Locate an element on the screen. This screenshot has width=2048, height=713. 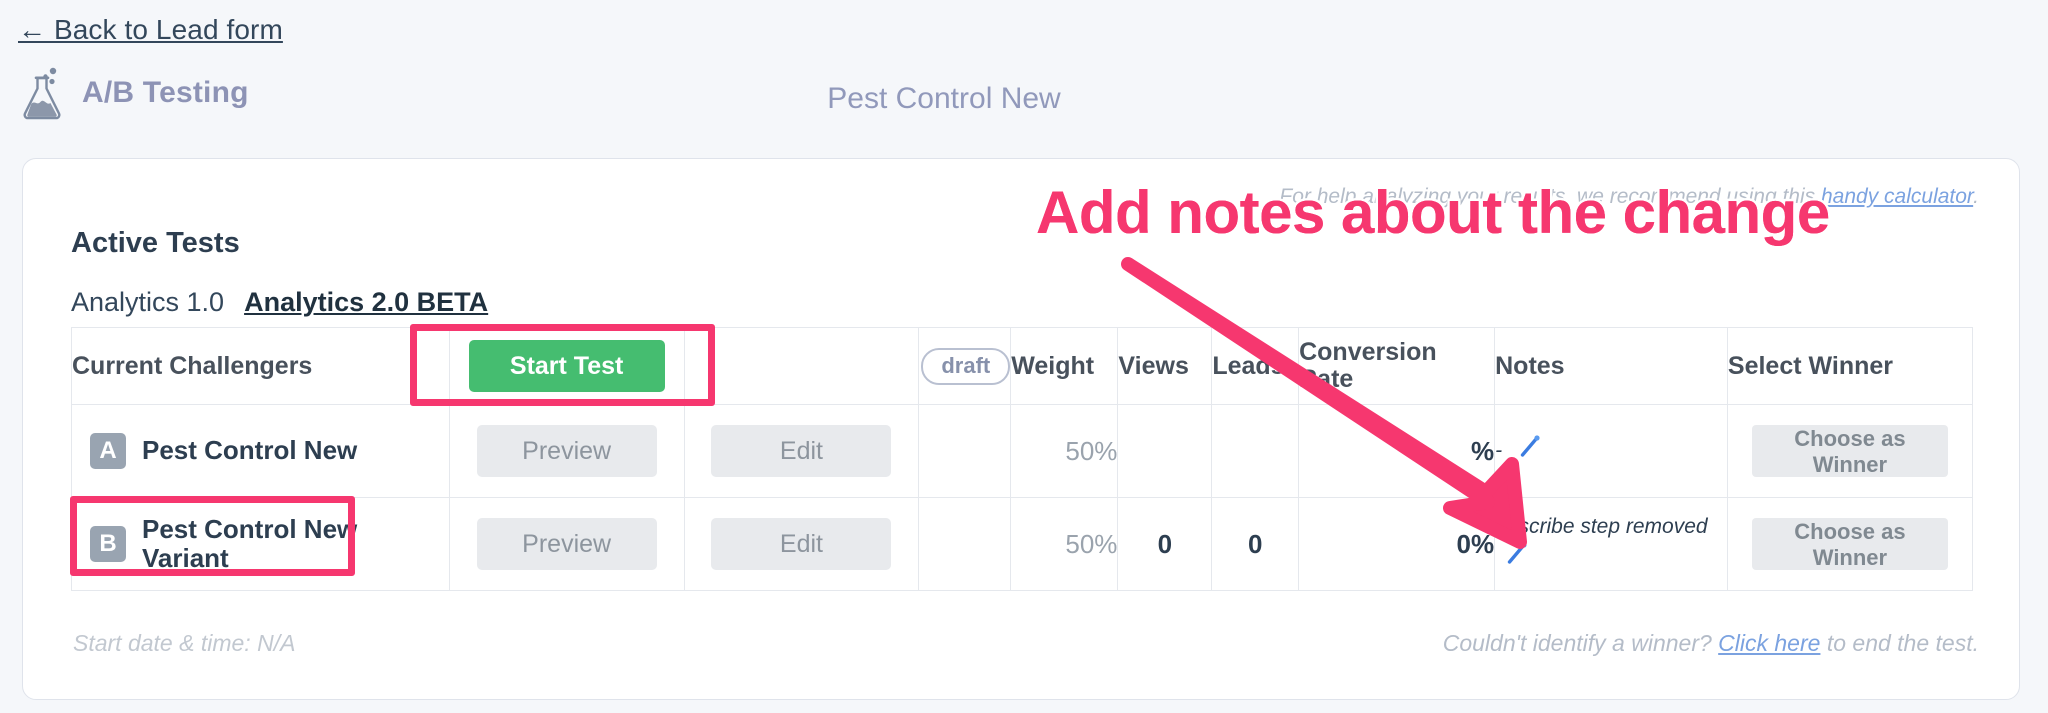
end-test-text-before: Couldn't identify a winner? is located at coordinates (1580, 643).